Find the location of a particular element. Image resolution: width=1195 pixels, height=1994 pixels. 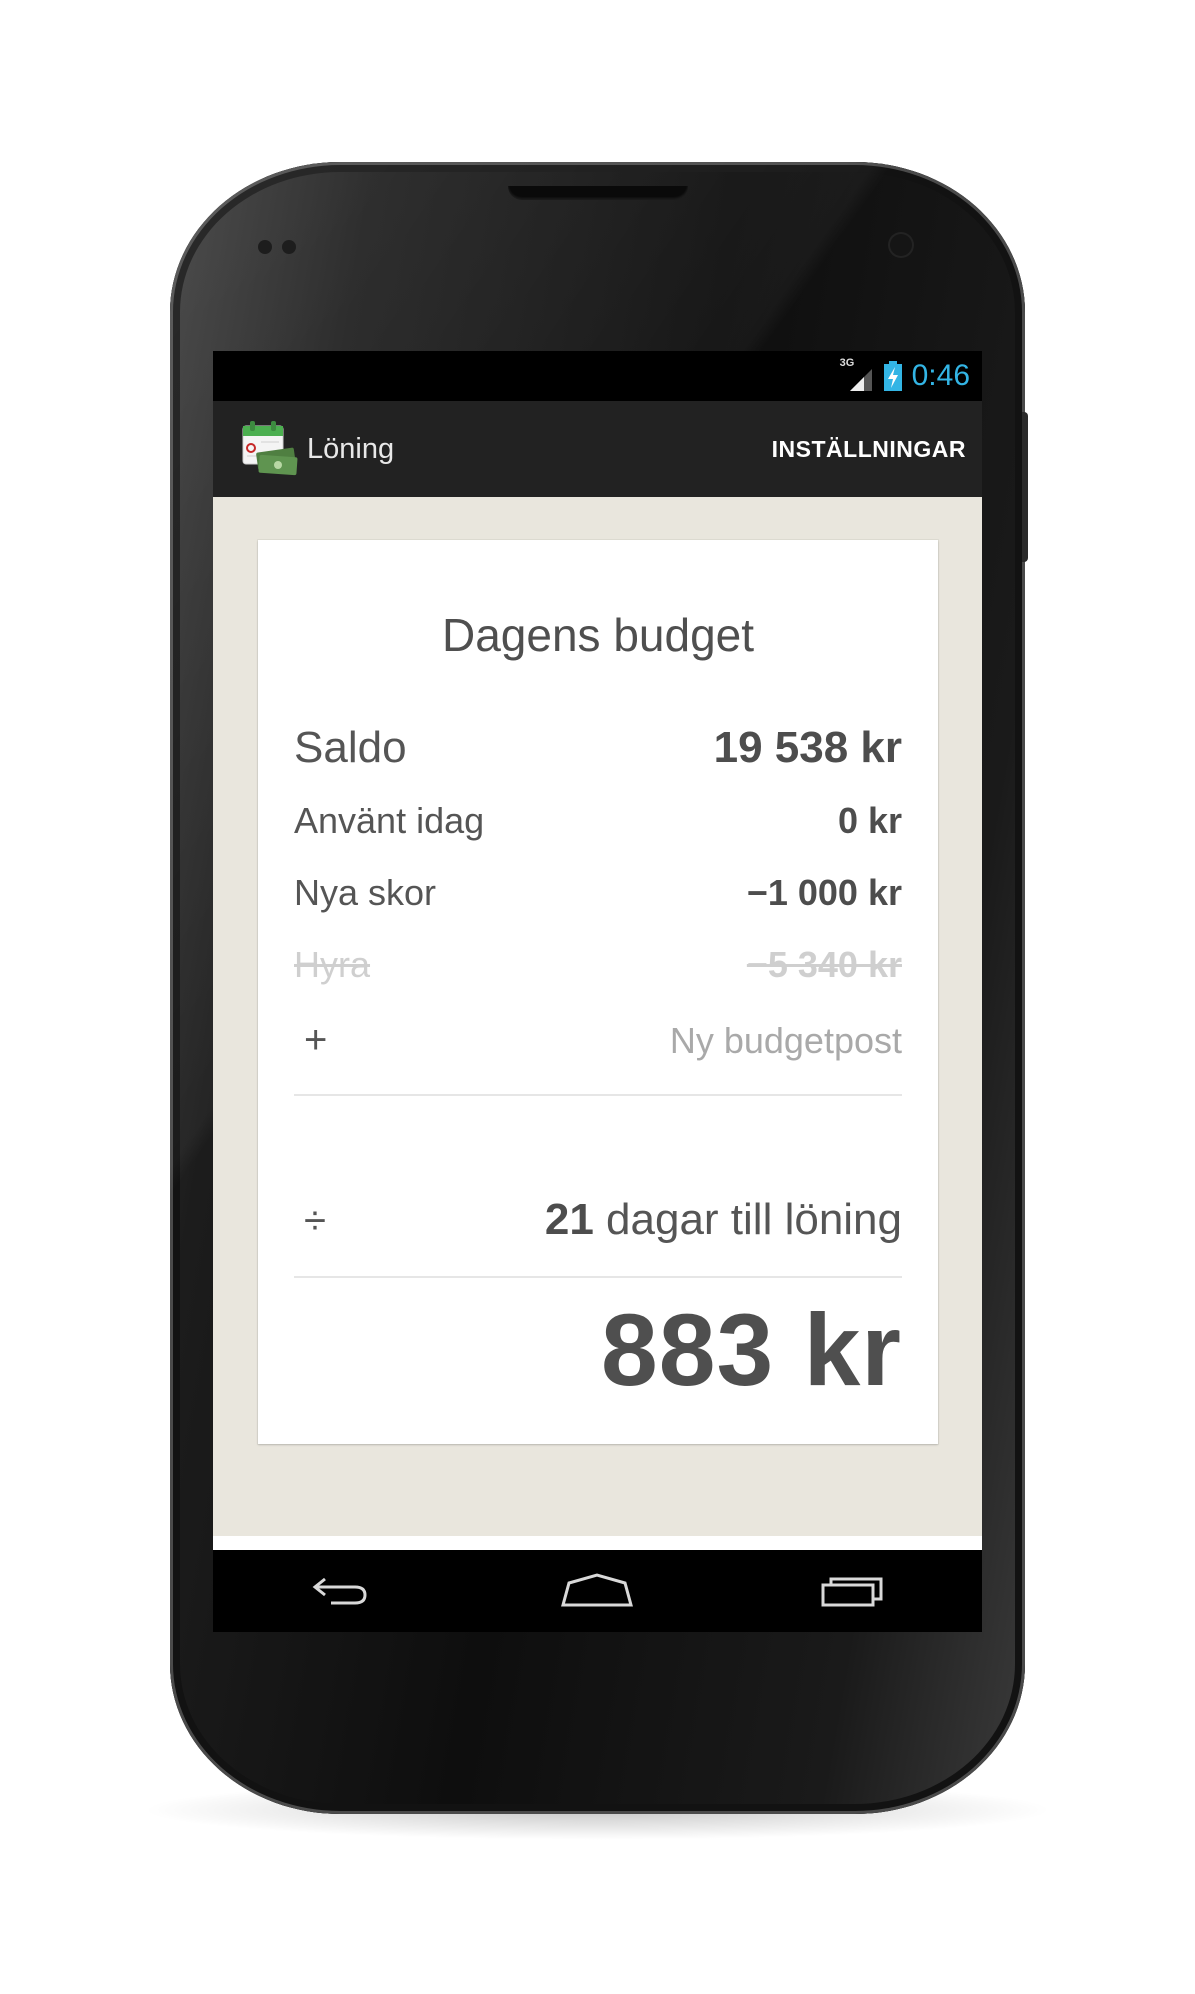

days-until-payday: 21 dagar till löning is located at coordinates (723, 1220).